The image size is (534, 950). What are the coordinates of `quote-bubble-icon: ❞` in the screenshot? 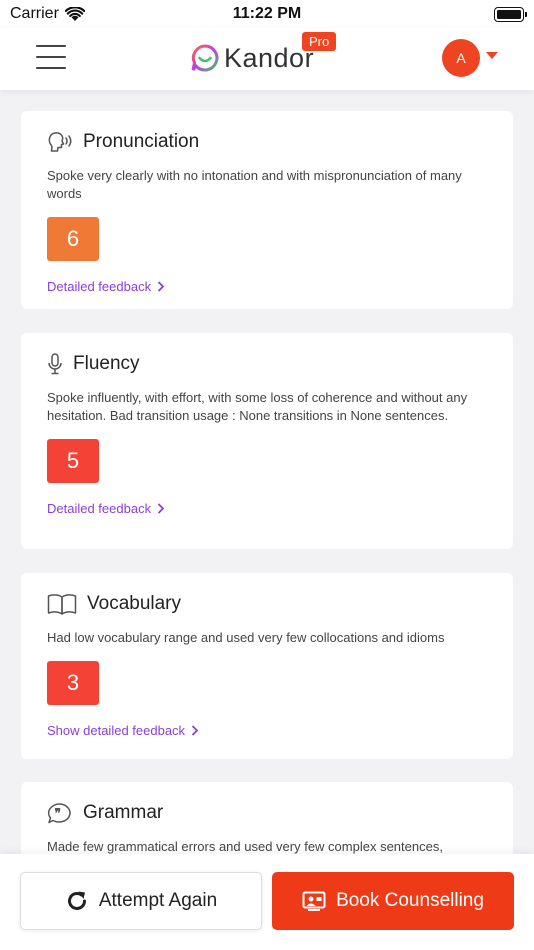 It's located at (59, 813).